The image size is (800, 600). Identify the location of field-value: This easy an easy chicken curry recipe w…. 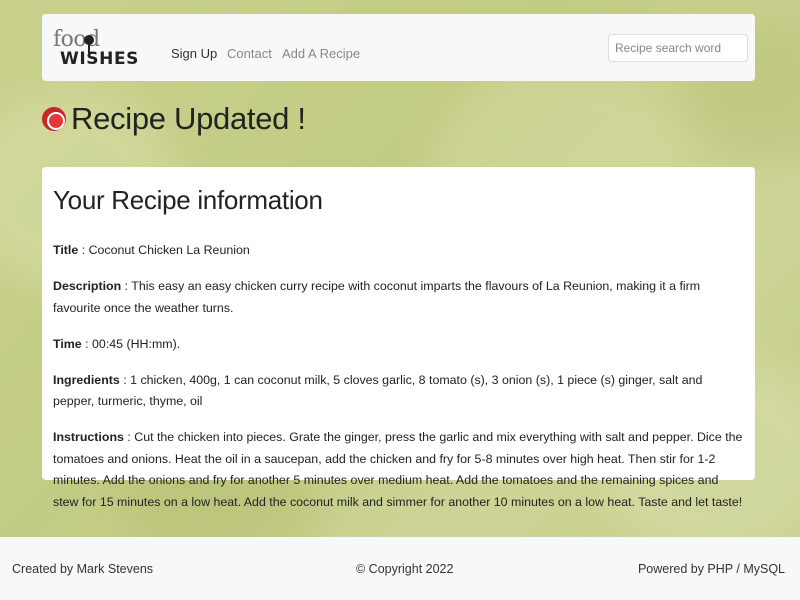
(377, 297).